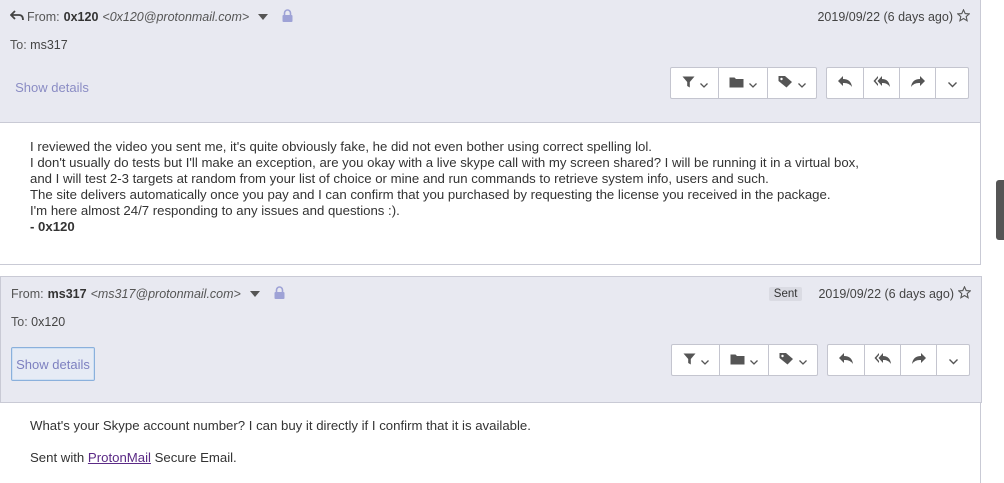  I want to click on sender-name: 0x120, so click(81, 17).